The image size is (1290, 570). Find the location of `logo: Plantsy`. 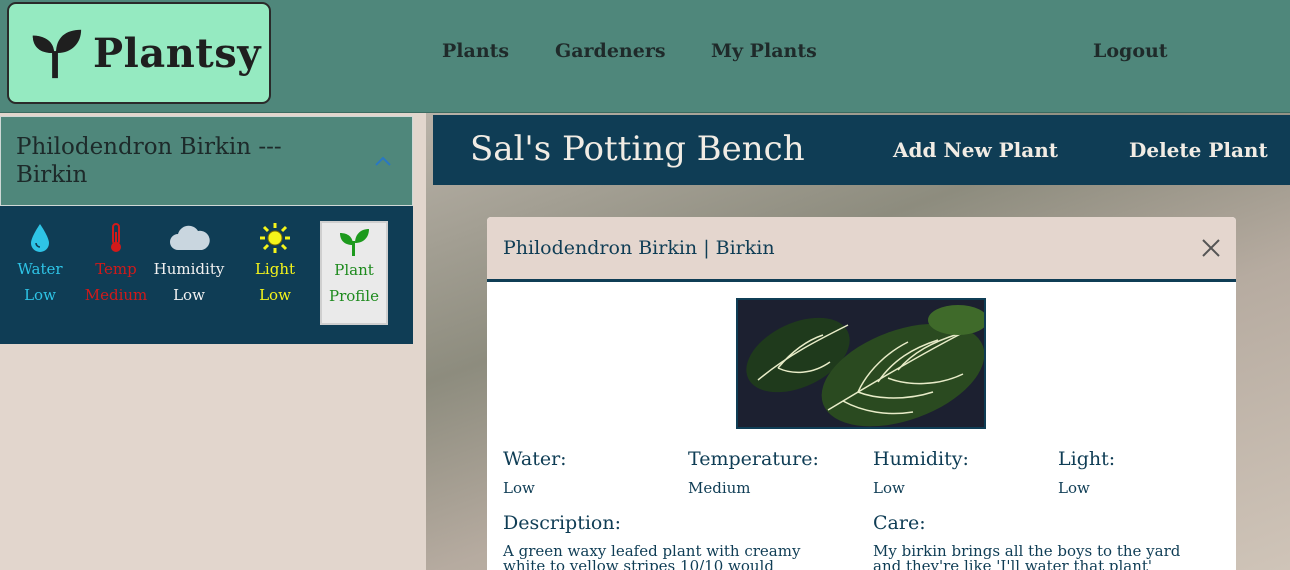

logo: Plantsy is located at coordinates (139, 53).